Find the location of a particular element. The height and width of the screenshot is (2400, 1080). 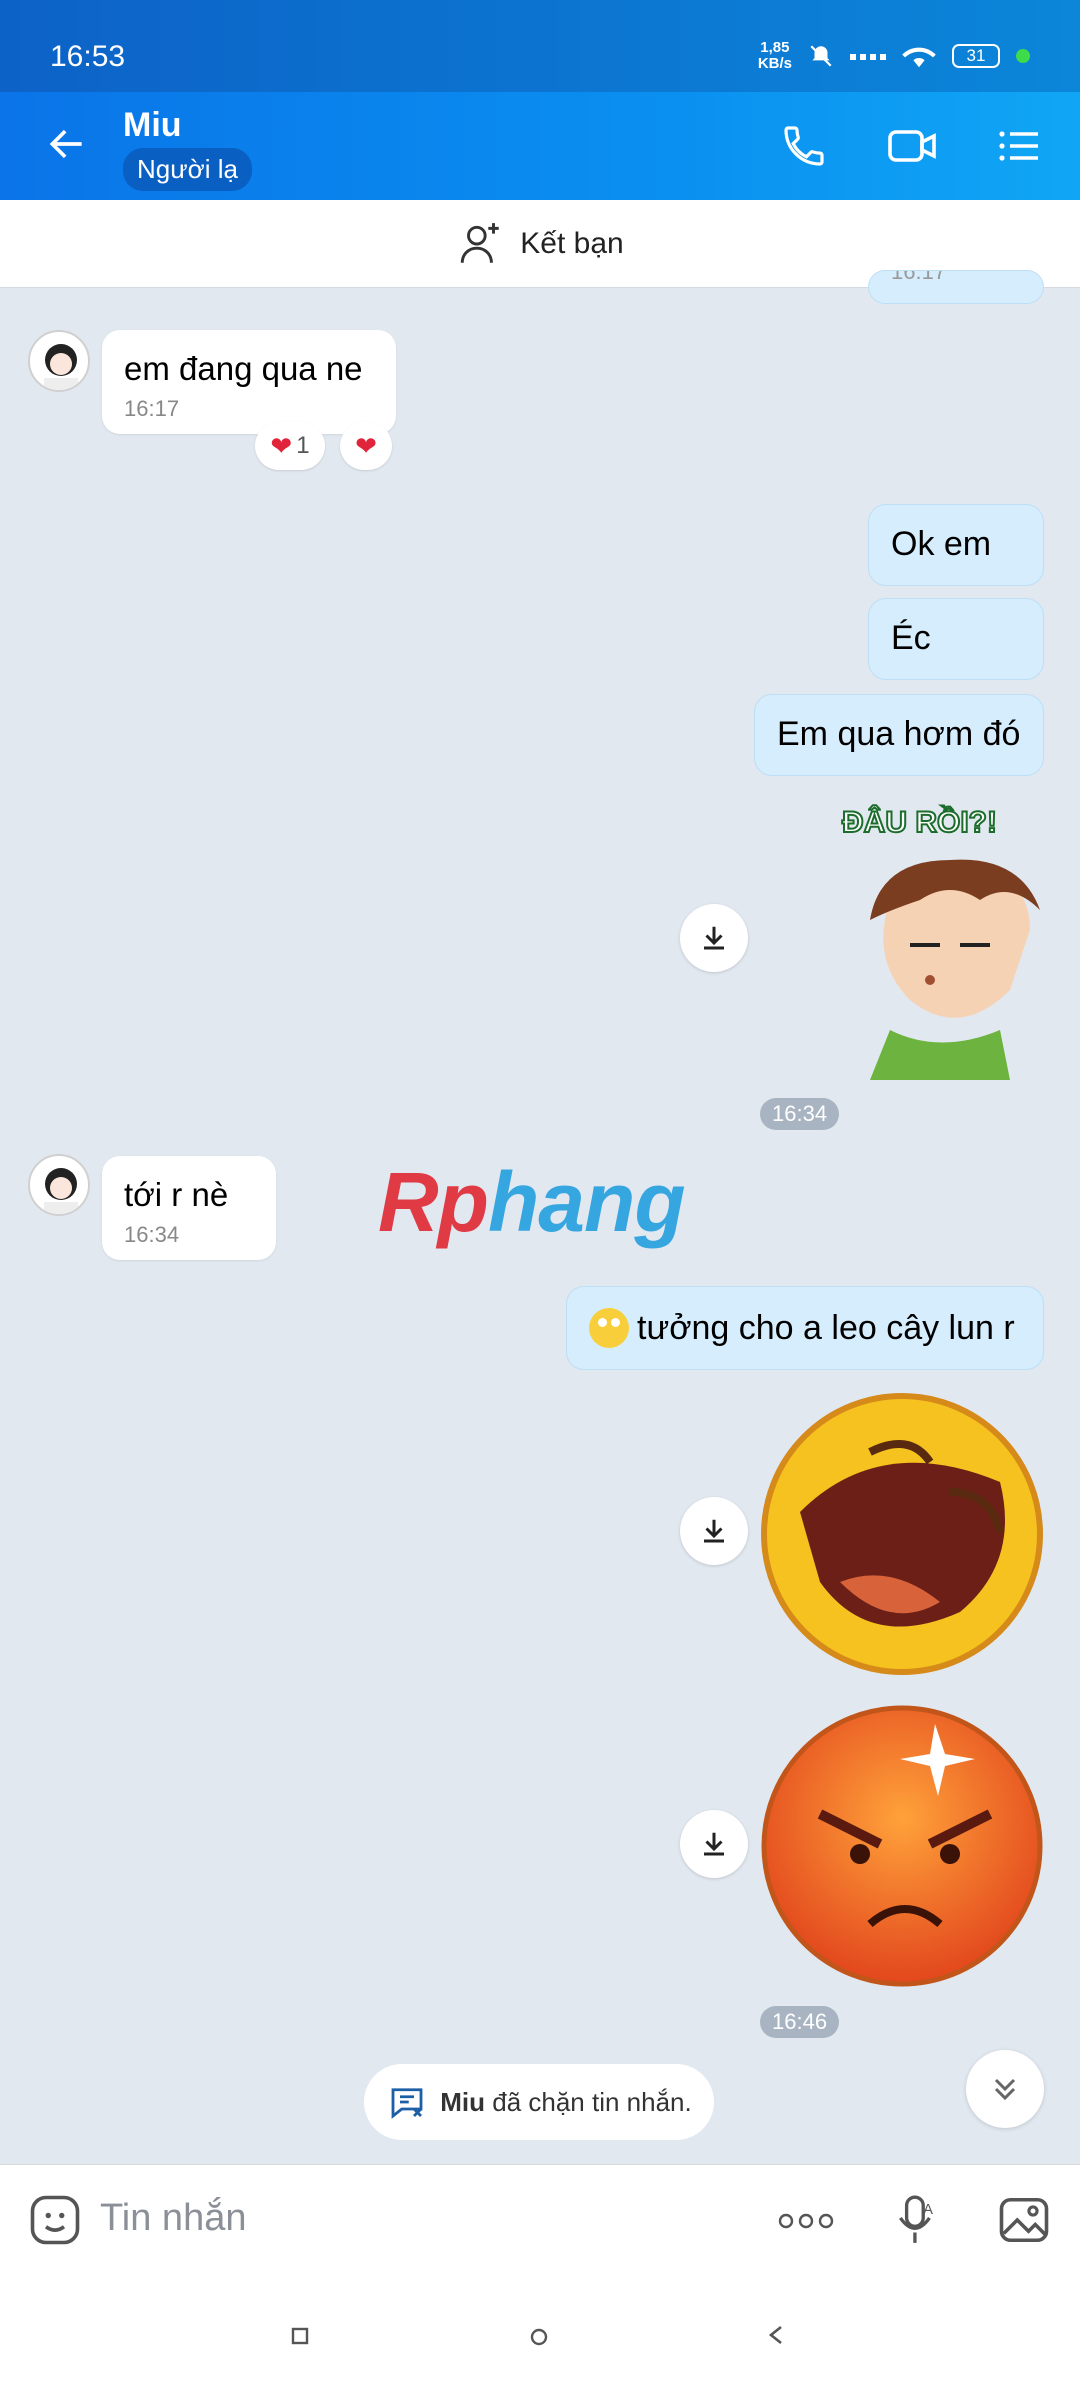

message-time: 16:17 is located at coordinates (152, 408).